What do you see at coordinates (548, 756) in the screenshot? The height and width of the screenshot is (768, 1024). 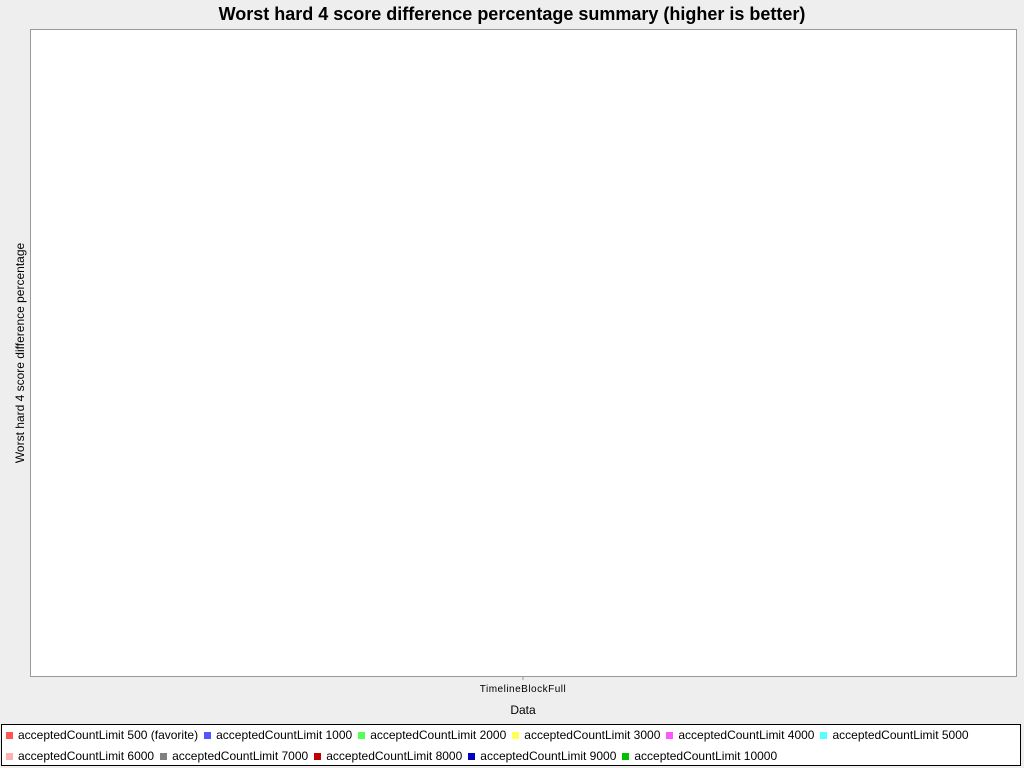 I see `legend-label: acceptedCountLimit 9000` at bounding box center [548, 756].